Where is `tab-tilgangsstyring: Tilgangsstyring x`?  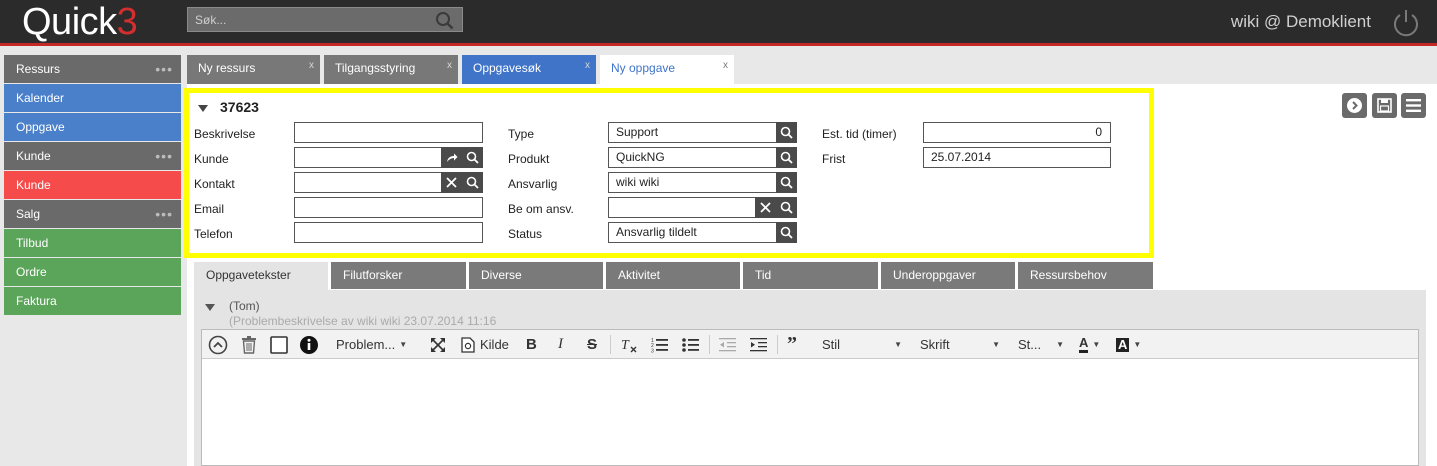
tab-tilgangsstyring: Tilgangsstyring x is located at coordinates (391, 69).